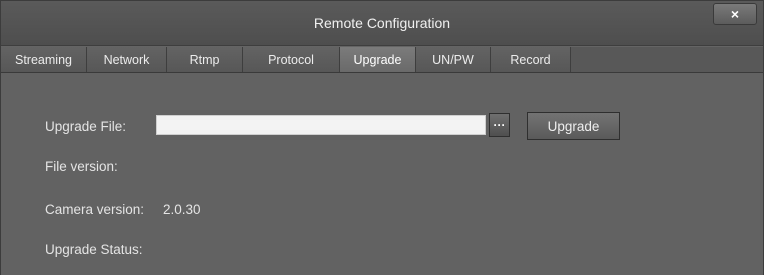 This screenshot has height=275, width=764. What do you see at coordinates (205, 59) in the screenshot?
I see `tab-rtmp: Rtmp` at bounding box center [205, 59].